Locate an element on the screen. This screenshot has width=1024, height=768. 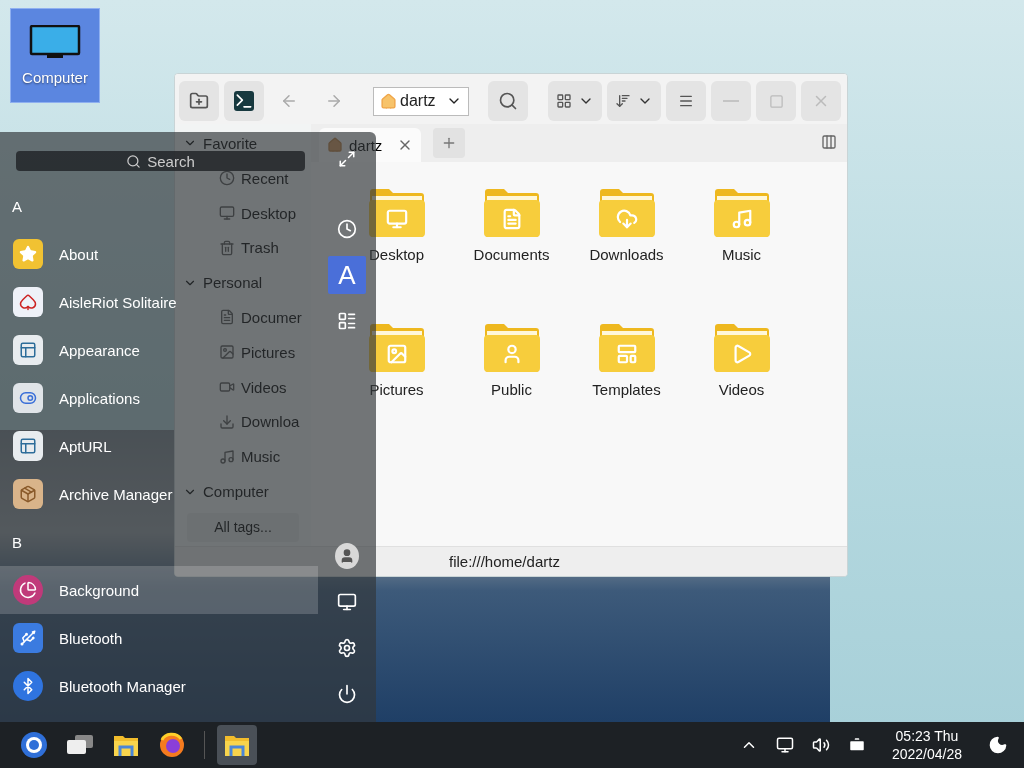
app-item: Background is located at coordinates (159, 590).